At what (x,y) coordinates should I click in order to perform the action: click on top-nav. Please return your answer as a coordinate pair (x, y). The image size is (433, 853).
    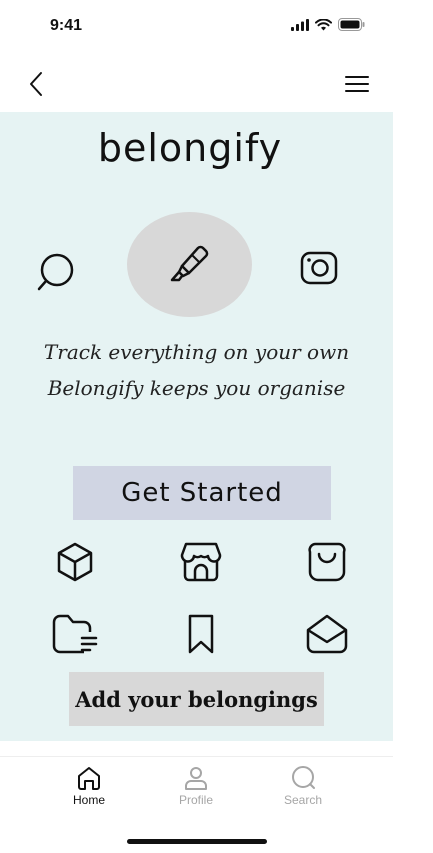
    Looking at the image, I should click on (196, 84).